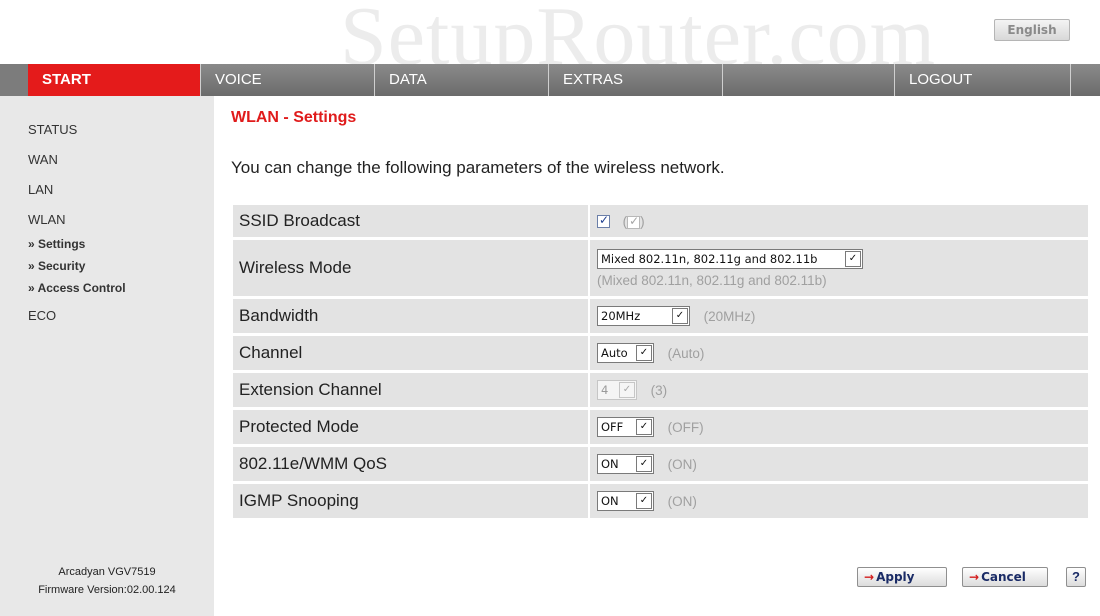 Image resolution: width=1100 pixels, height=616 pixels. What do you see at coordinates (605, 390) in the screenshot?
I see `extension-channel-value: 4` at bounding box center [605, 390].